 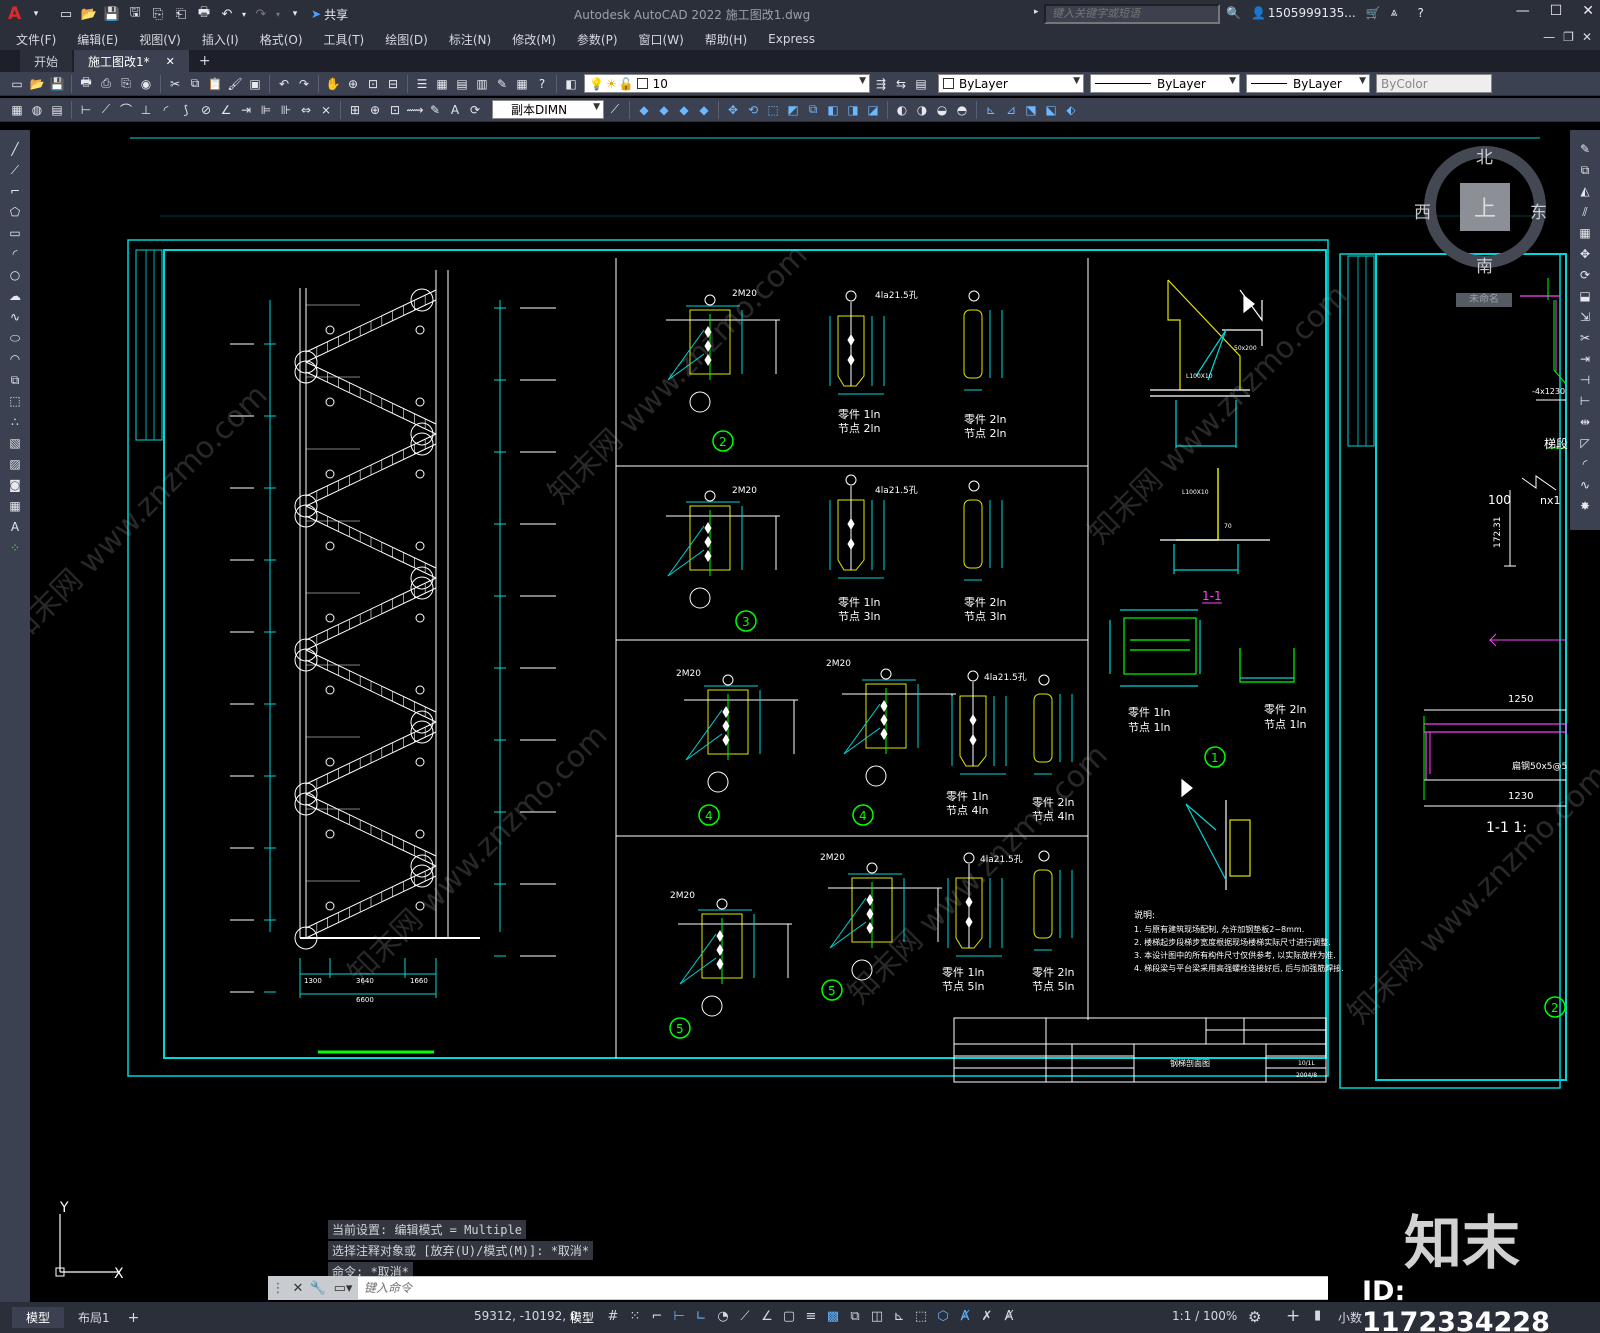 I want to click on plot-preview-icon: ⎙, so click(x=106, y=84).